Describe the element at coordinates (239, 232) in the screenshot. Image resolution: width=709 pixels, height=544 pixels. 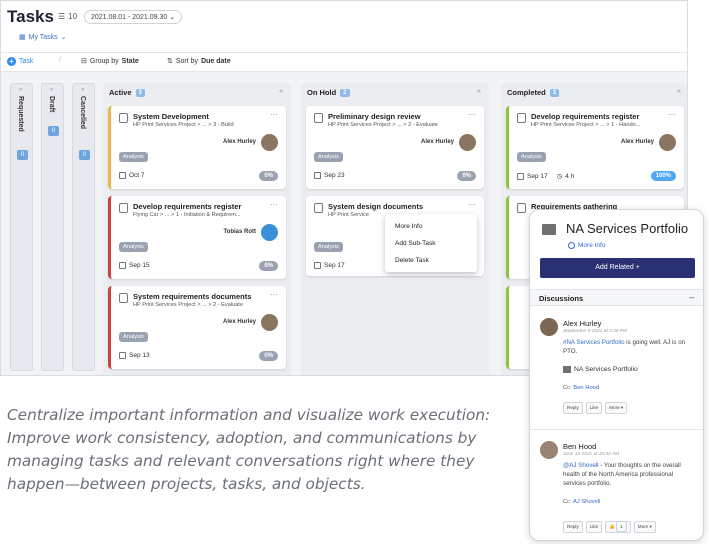
I see `task-owner: Tobias Rott` at that location.